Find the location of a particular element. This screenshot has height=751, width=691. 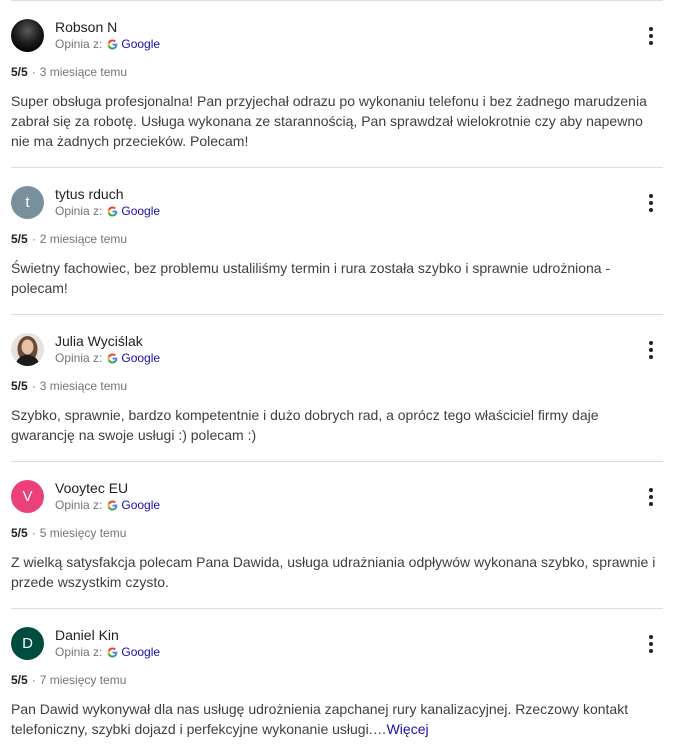

rating-line: 5/5 · 5 miesięcy temu is located at coordinates (68, 533).